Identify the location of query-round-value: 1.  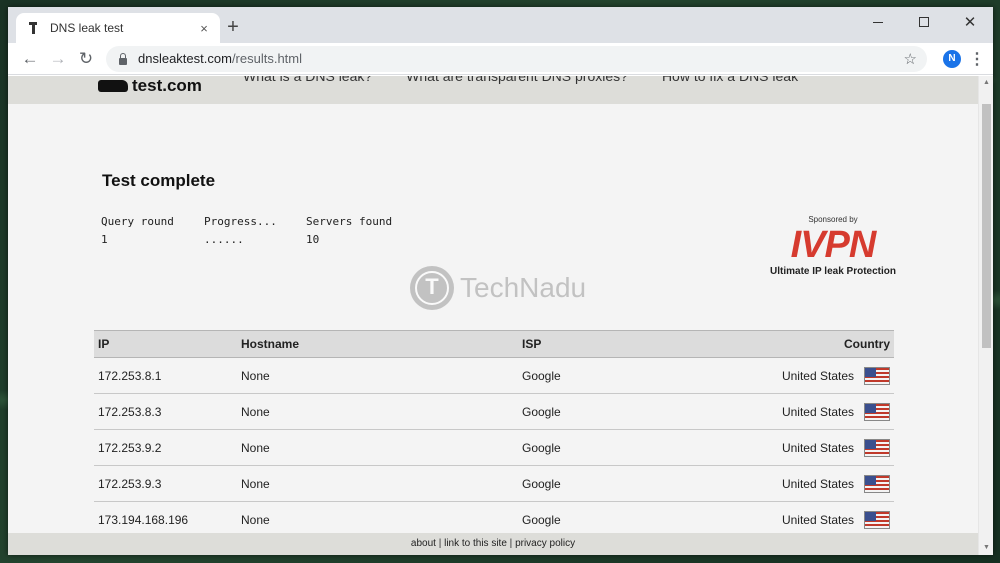
(104, 239).